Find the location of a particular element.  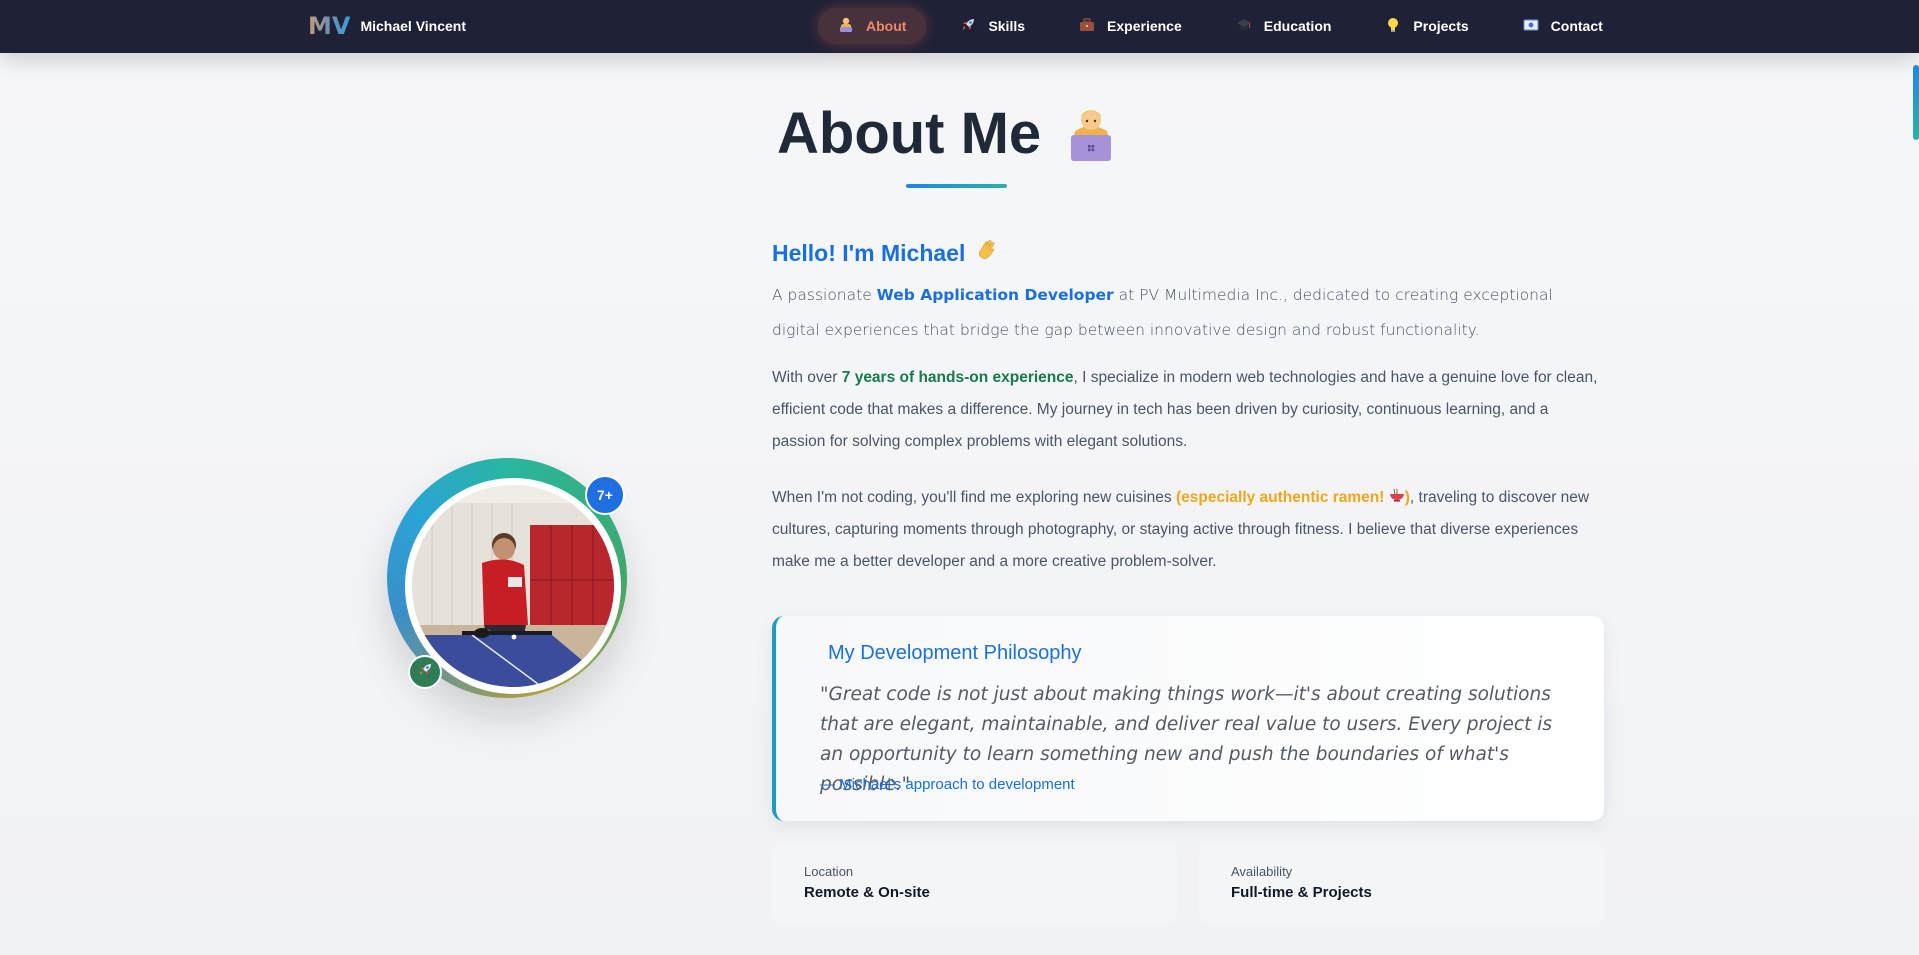

title-underline is located at coordinates (956, 186).